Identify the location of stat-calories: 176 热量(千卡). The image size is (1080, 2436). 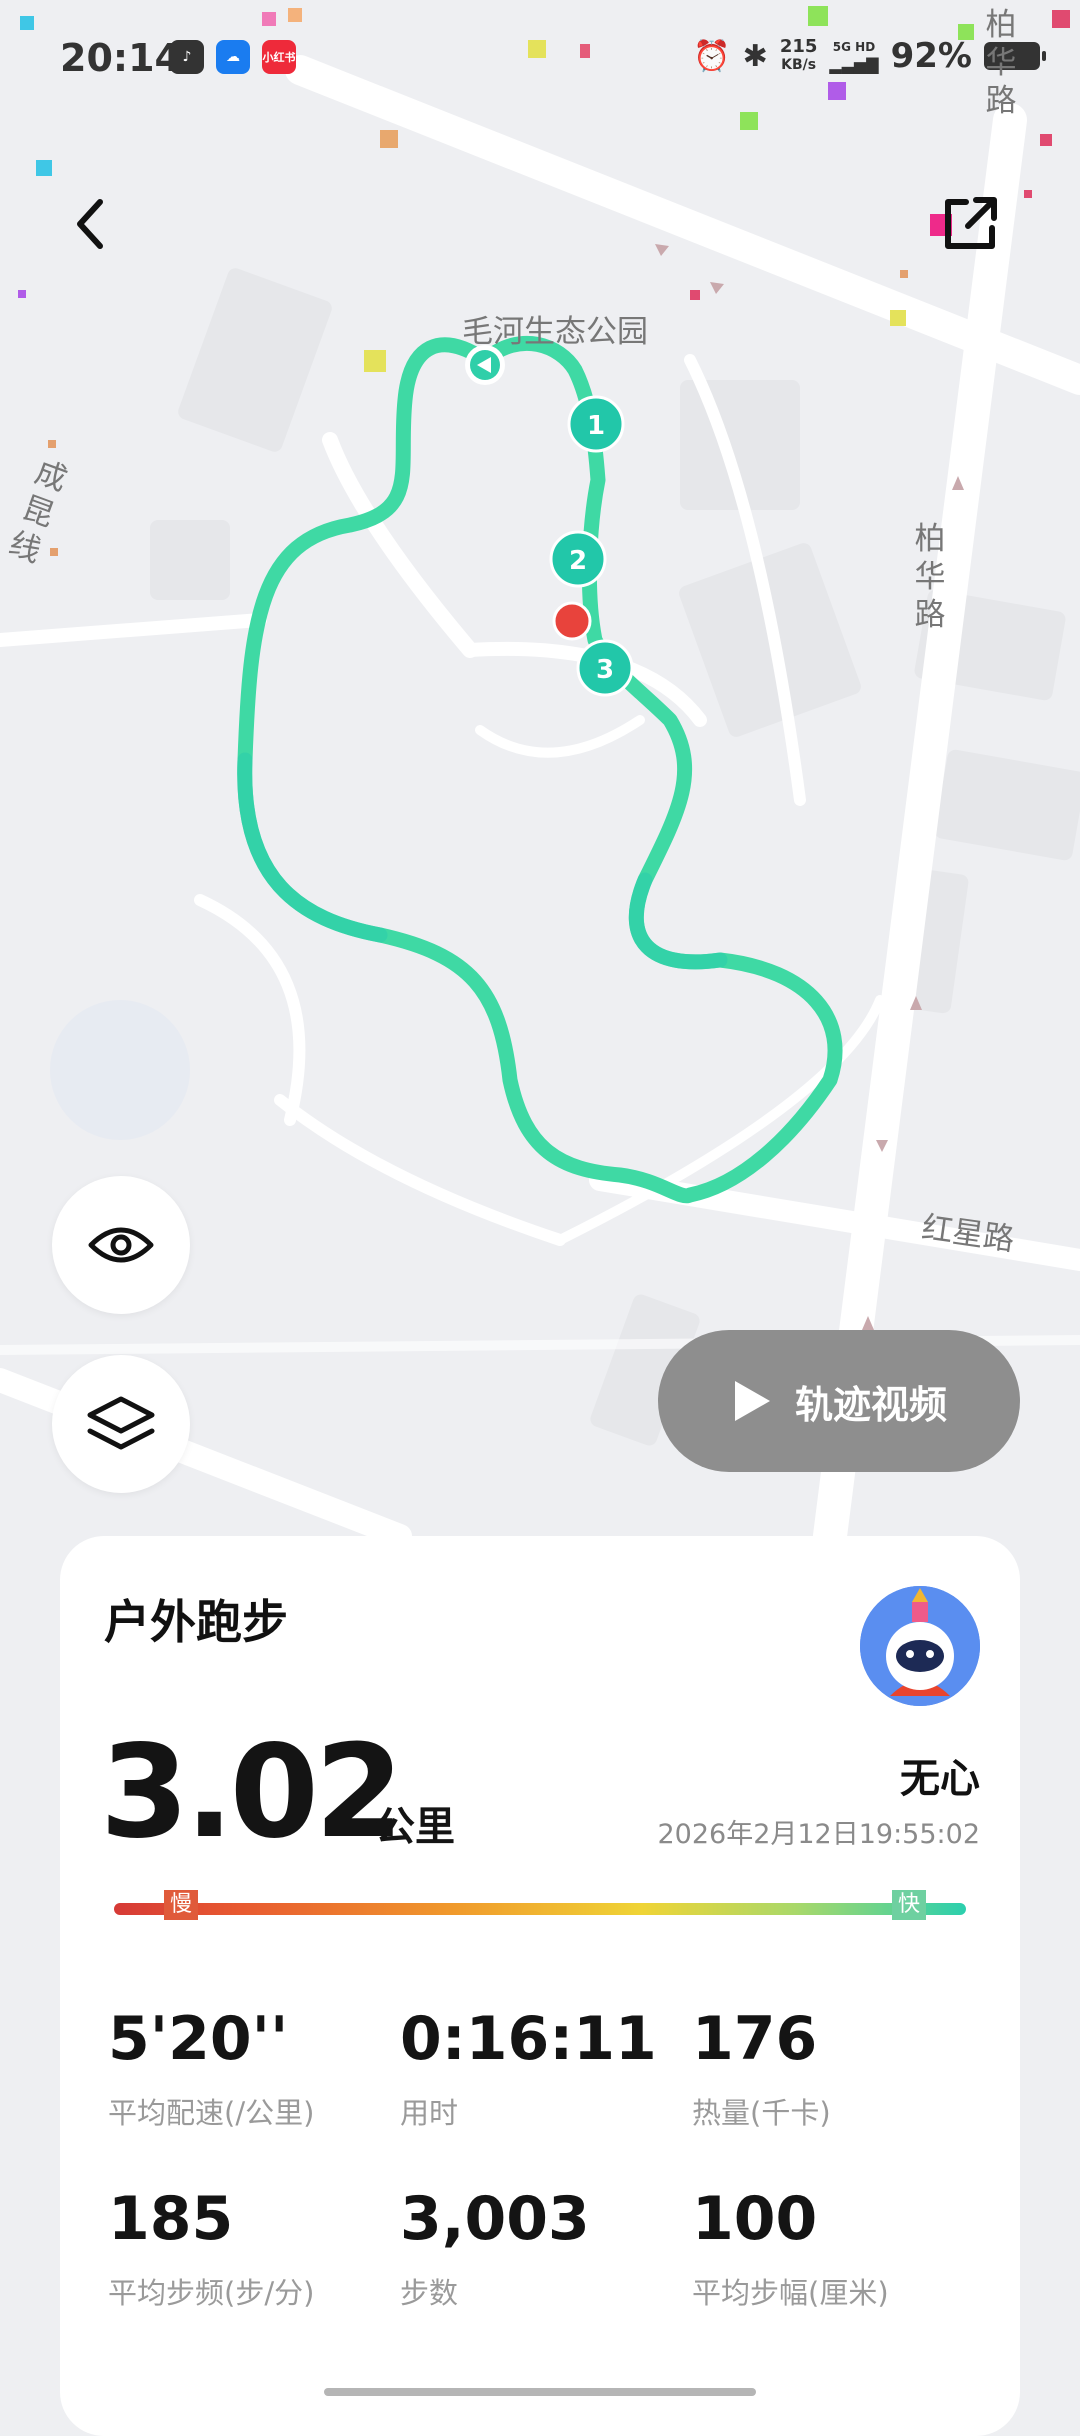
(761, 2067).